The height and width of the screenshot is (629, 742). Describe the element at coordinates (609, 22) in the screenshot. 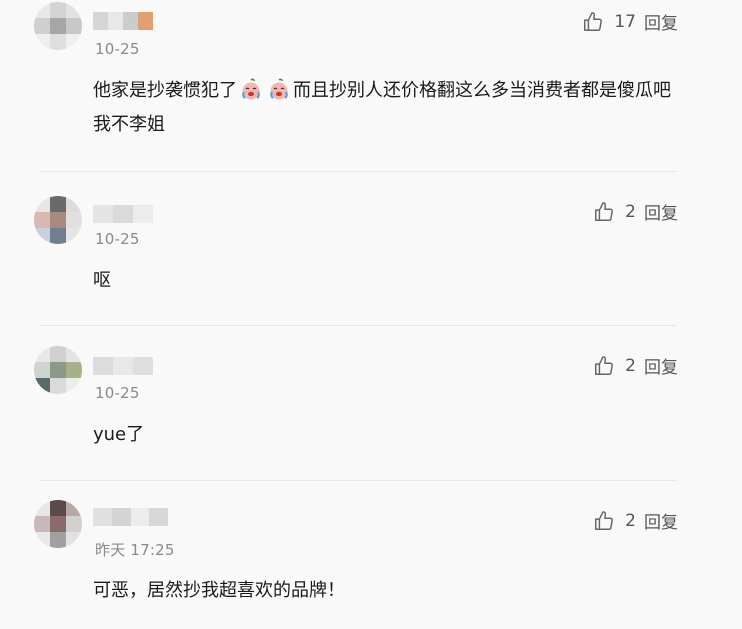

I see `like-button: 17` at that location.